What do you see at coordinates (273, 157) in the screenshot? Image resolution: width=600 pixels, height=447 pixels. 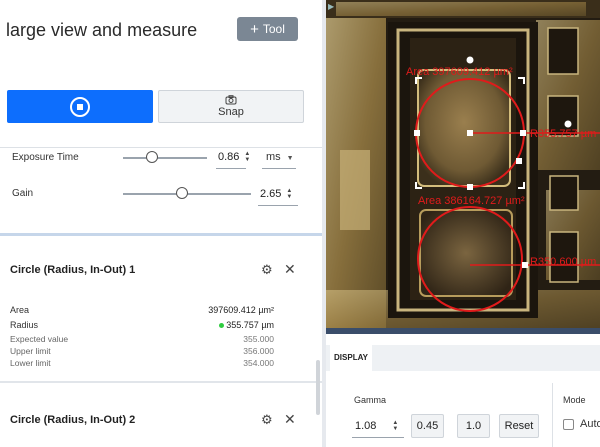 I see `exposure-unit-value: ms` at bounding box center [273, 157].